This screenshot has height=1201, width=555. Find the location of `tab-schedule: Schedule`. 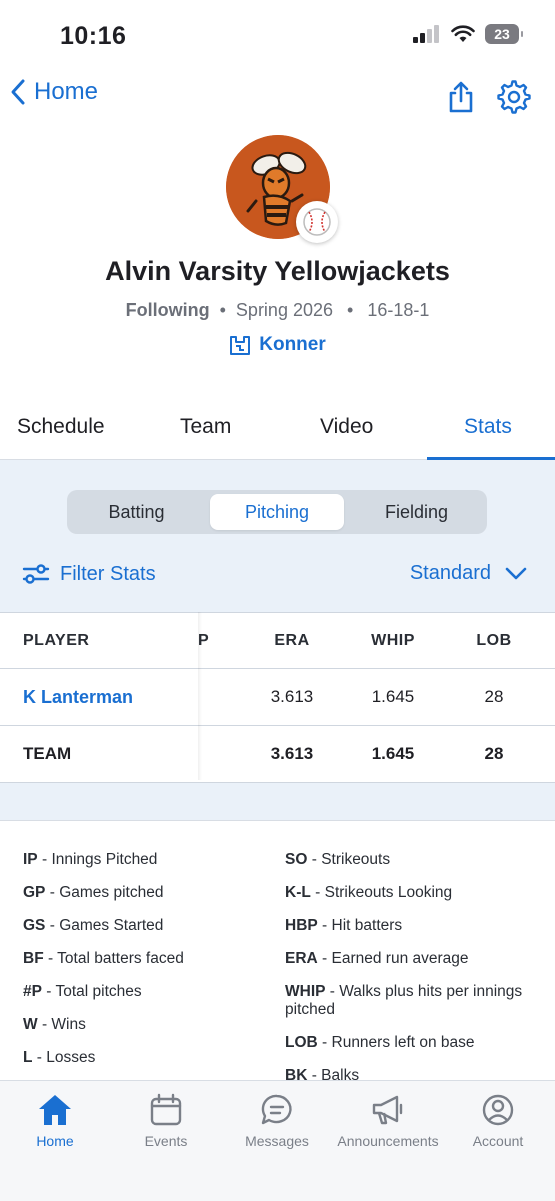

tab-schedule: Schedule is located at coordinates (61, 427).